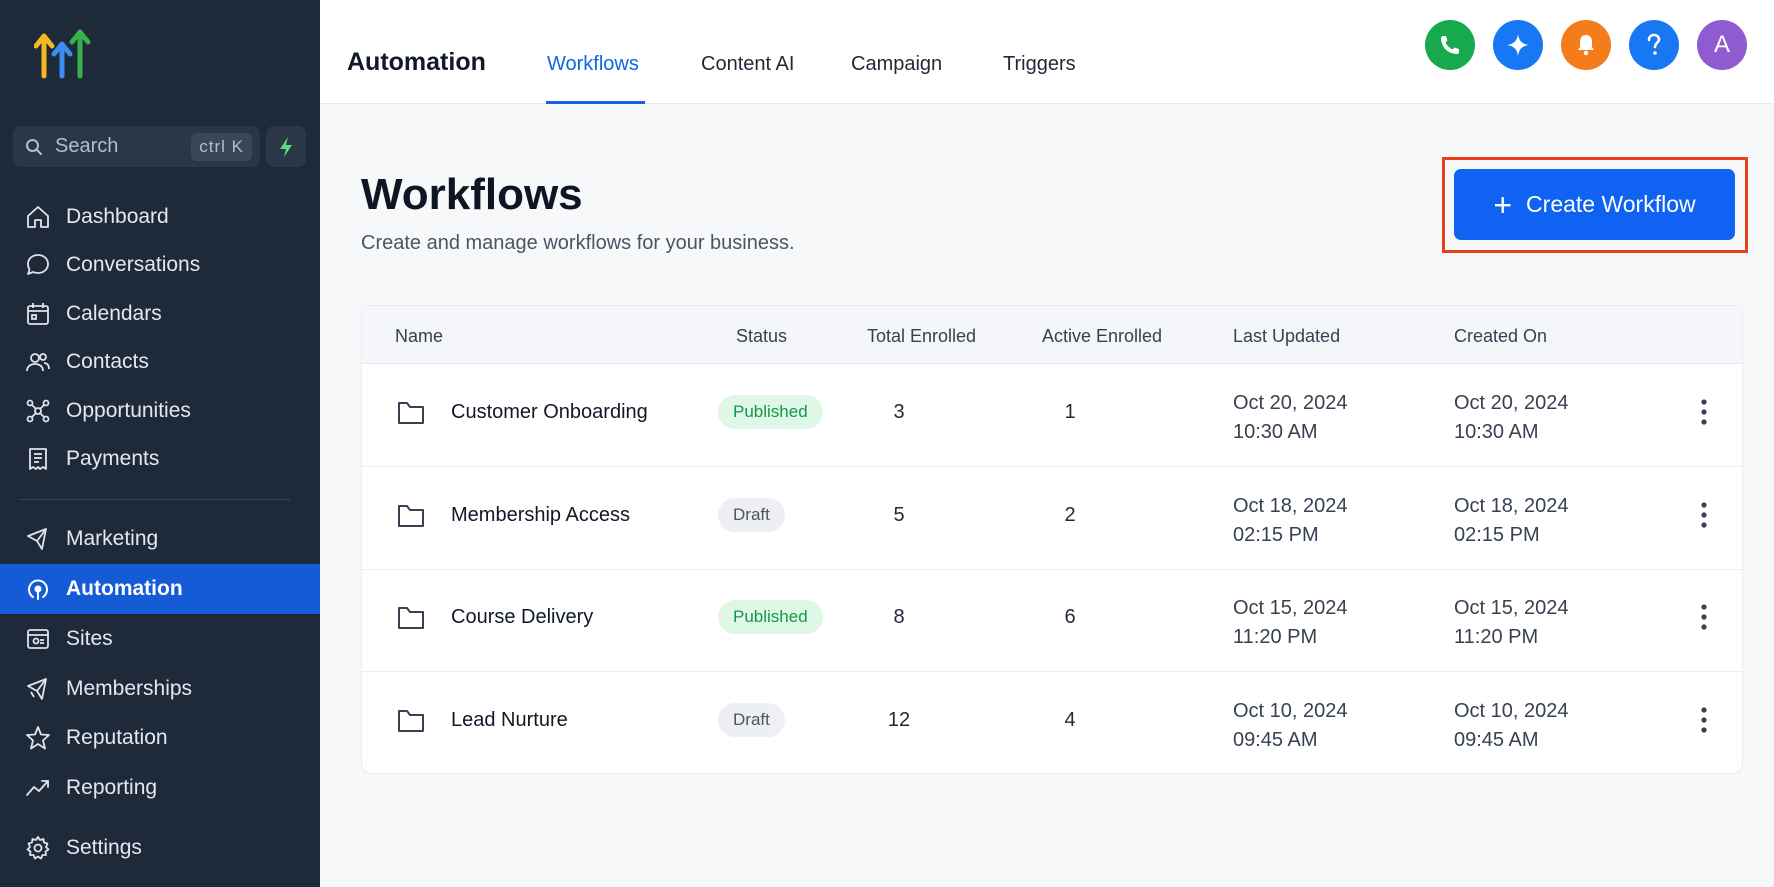 The height and width of the screenshot is (887, 1774). What do you see at coordinates (160, 689) in the screenshot?
I see `sidebar-item-memberships: Memberships` at bounding box center [160, 689].